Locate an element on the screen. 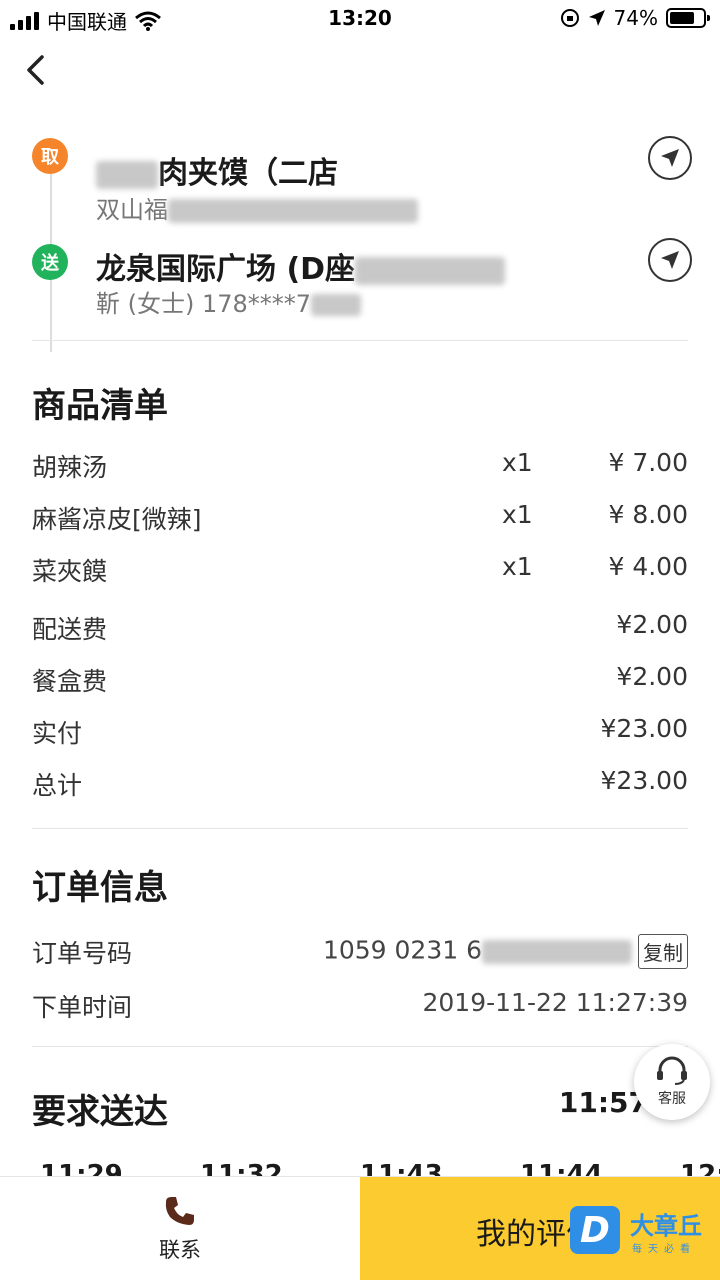 This screenshot has width=720, height=1280. watermark: D 大章丘 每天必看 is located at coordinates (643, 1233).